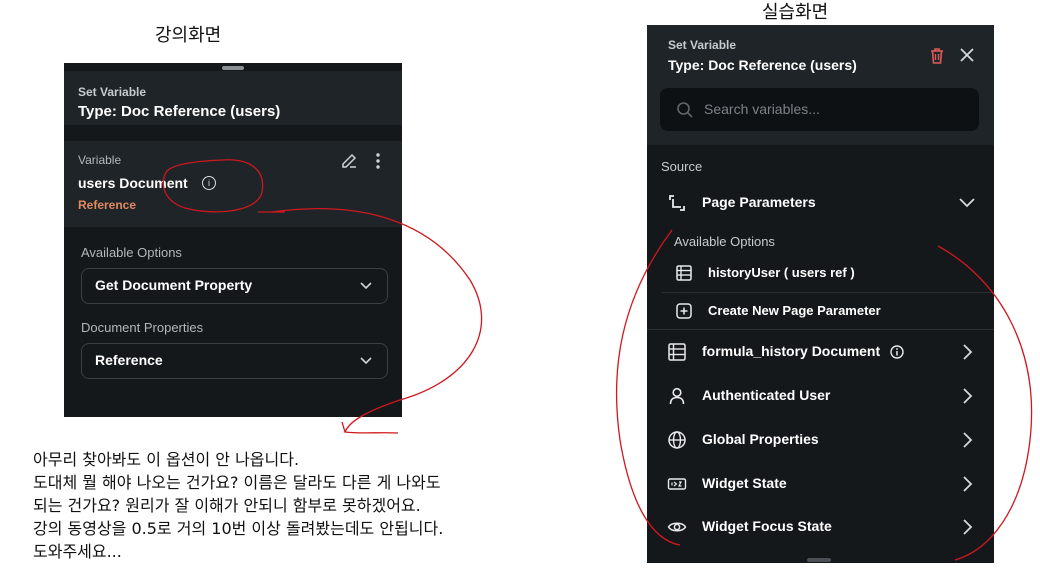 The width and height of the screenshot is (1040, 568). I want to click on search-icon, so click(685, 110).